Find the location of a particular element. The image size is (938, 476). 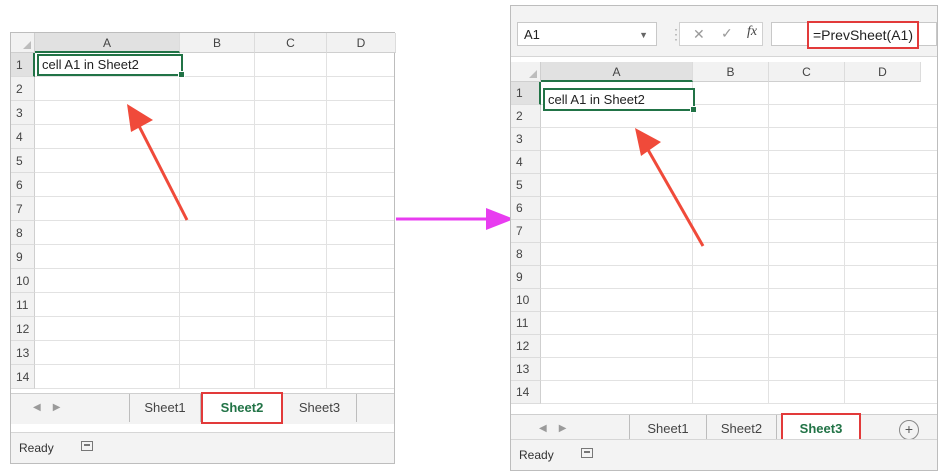

tab-sheet2: Sheet2 is located at coordinates (242, 408).